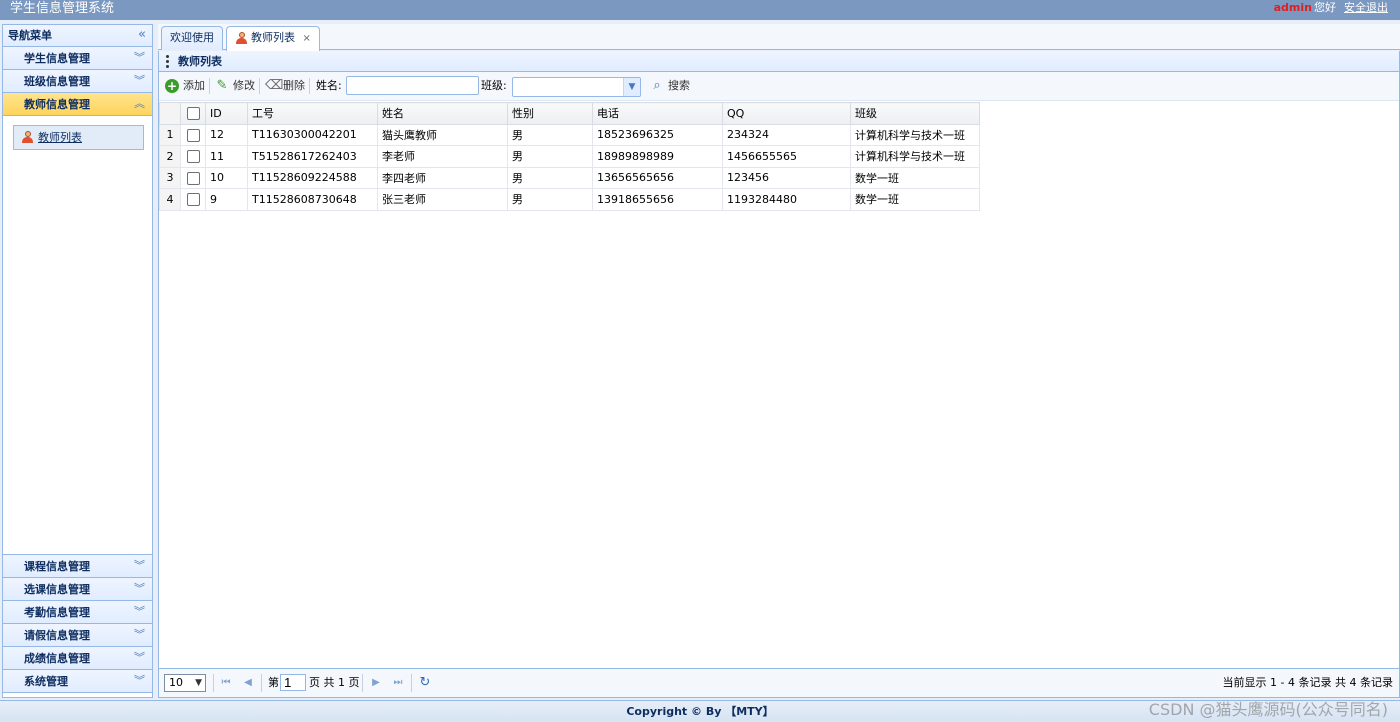 Image resolution: width=1400 pixels, height=722 pixels. I want to click on cell-job-no: T11528608730648, so click(312, 199).